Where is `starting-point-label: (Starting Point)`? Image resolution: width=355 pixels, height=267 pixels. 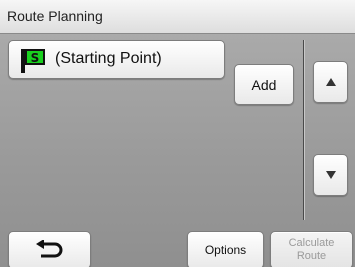
starting-point-label: (Starting Point) is located at coordinates (108, 58).